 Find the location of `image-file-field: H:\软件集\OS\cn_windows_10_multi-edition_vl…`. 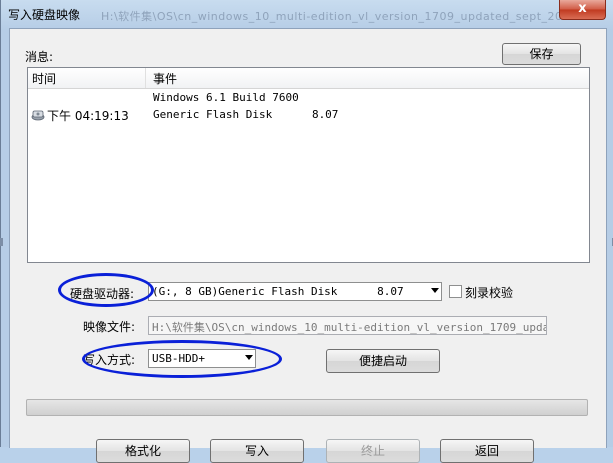

image-file-field: H:\软件集\OS\cn_windows_10_multi-edition_vl… is located at coordinates (347, 325).